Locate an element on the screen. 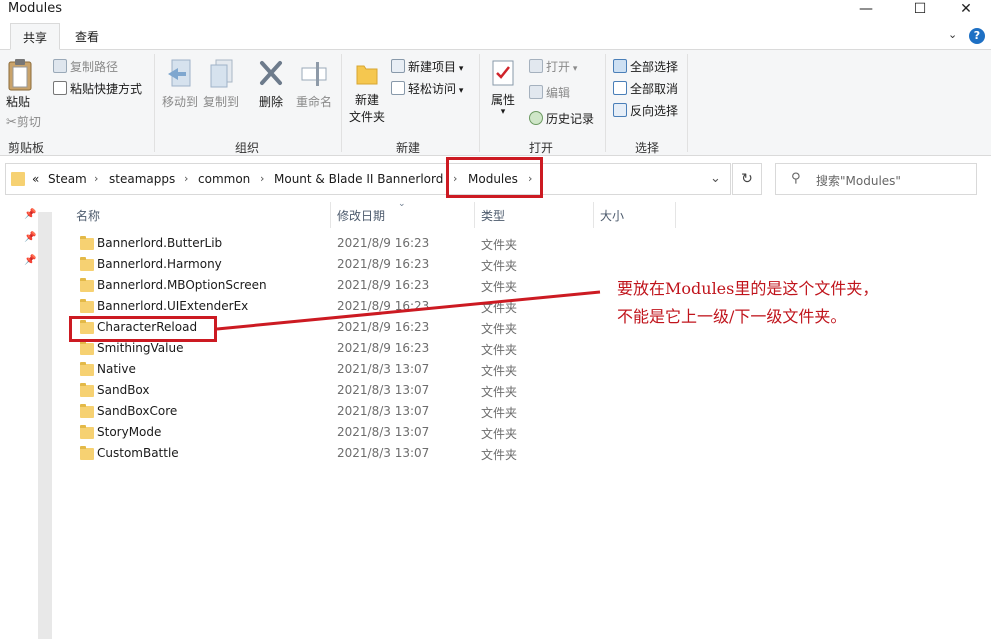 This screenshot has height=639, width=991. annotation-note-line-1: 要放在Modules里的是这个文件夹， is located at coordinates (748, 288).